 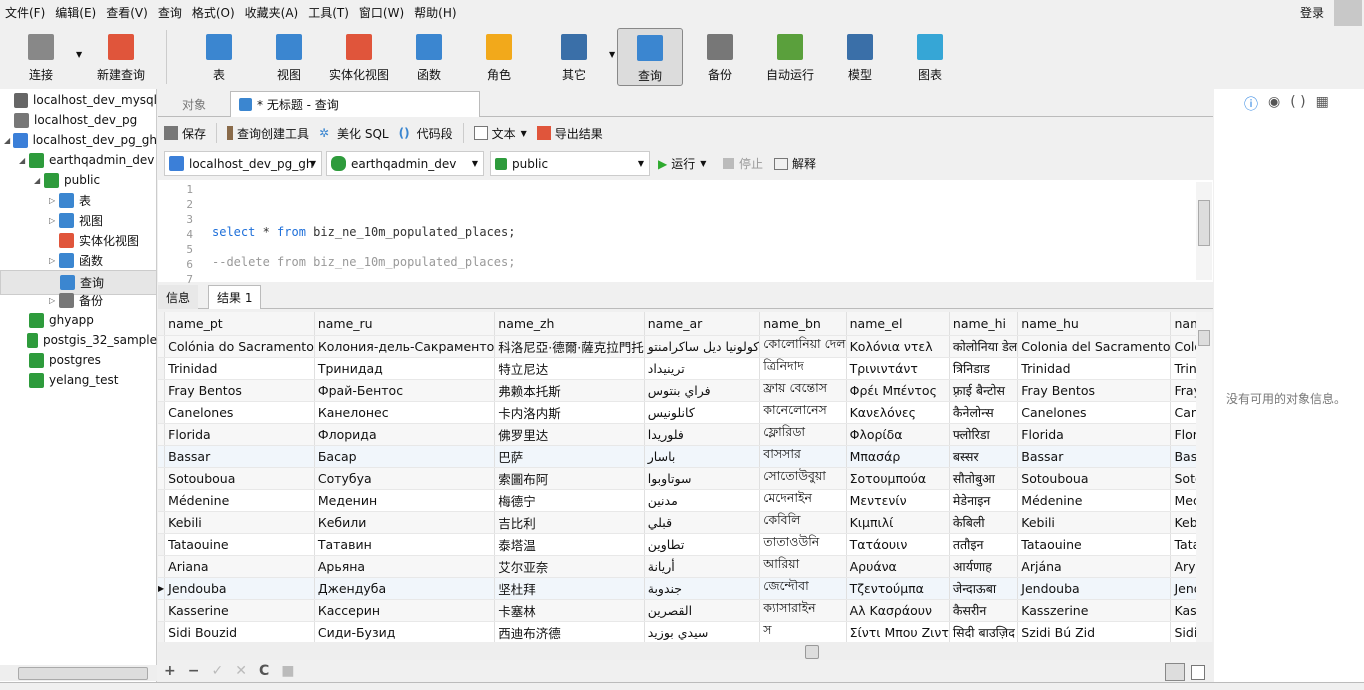 I want to click on table-cell: Canelones, so click(x=1094, y=412).